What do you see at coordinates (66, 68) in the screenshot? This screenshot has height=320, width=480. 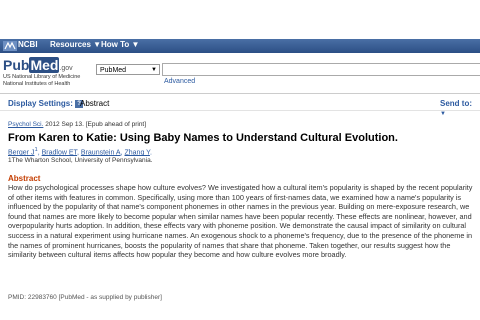 I see `logo-gov: .gov` at bounding box center [66, 68].